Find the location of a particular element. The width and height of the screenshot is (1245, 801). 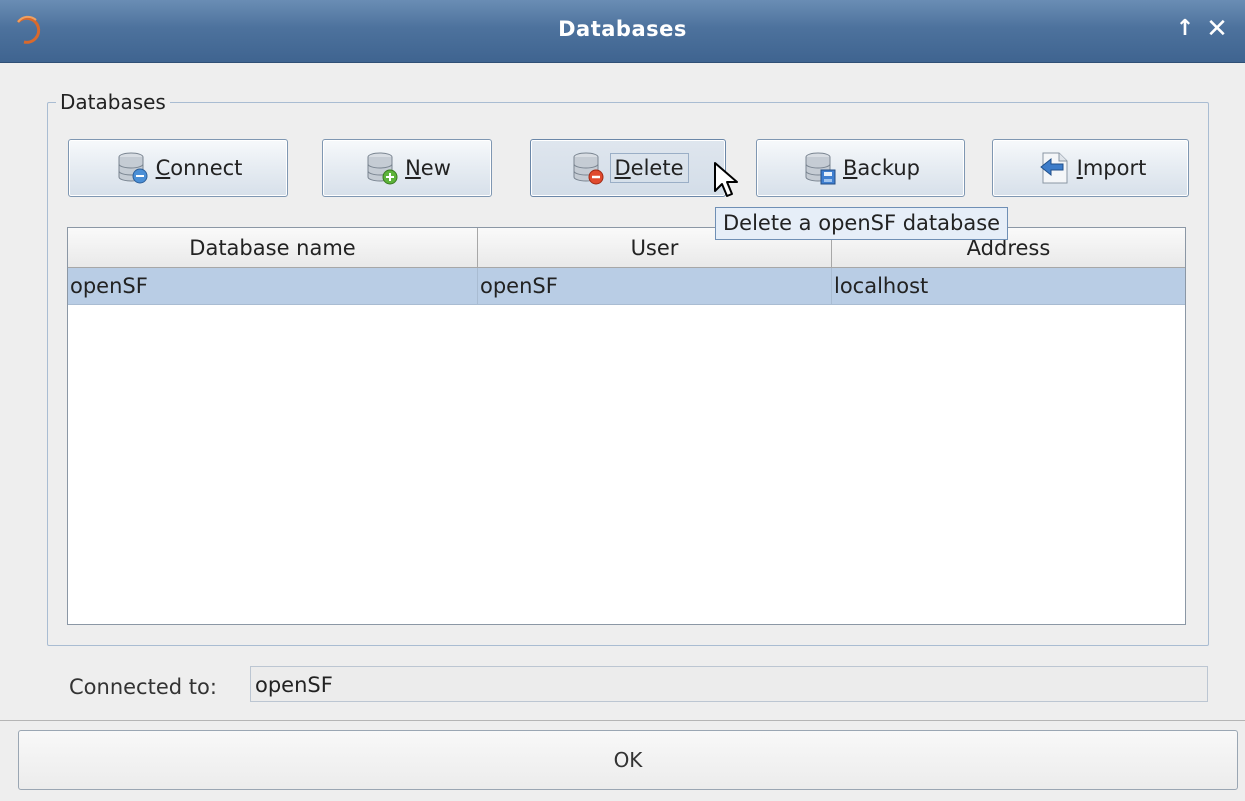

group-title: Databases is located at coordinates (113, 102).